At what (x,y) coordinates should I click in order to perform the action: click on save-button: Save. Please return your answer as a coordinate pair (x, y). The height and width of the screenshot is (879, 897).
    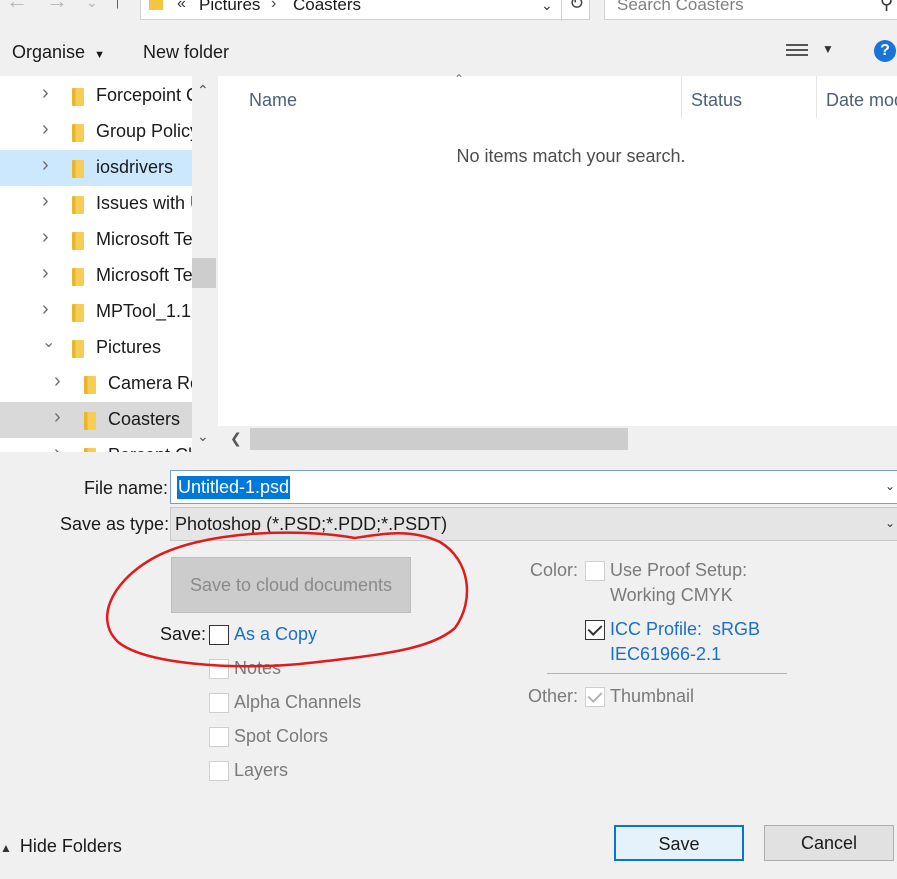
    Looking at the image, I should click on (679, 843).